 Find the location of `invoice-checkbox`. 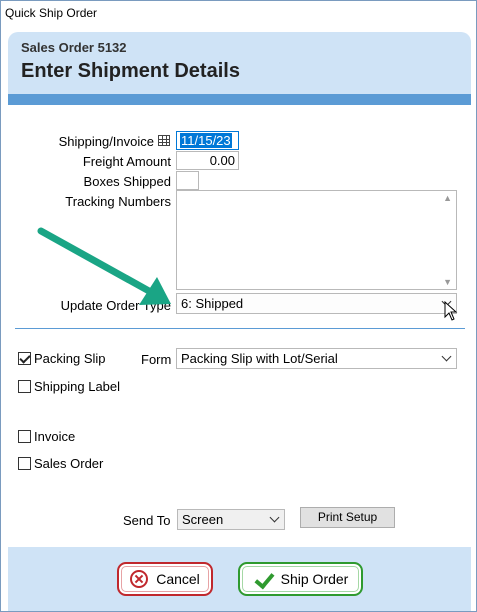

invoice-checkbox is located at coordinates (24, 436).